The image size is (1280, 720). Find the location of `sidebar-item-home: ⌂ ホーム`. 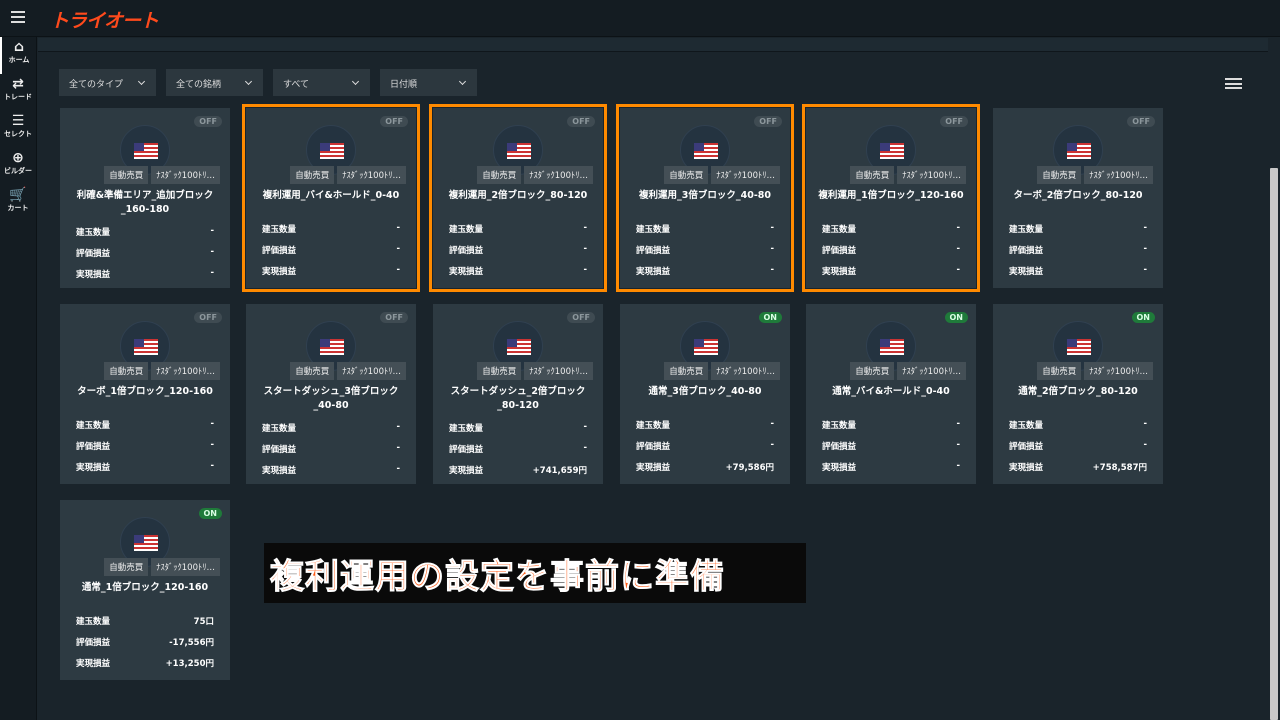

sidebar-item-home: ⌂ ホーム is located at coordinates (18, 55).